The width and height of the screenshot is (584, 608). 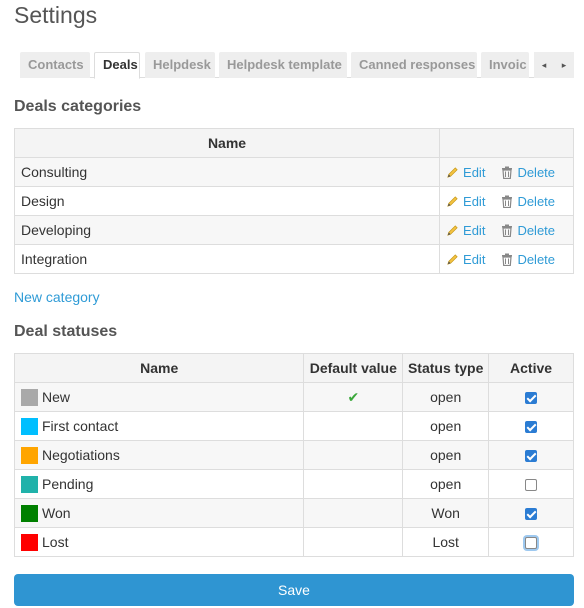 What do you see at coordinates (56, 15) in the screenshot?
I see `page-title: Settings` at bounding box center [56, 15].